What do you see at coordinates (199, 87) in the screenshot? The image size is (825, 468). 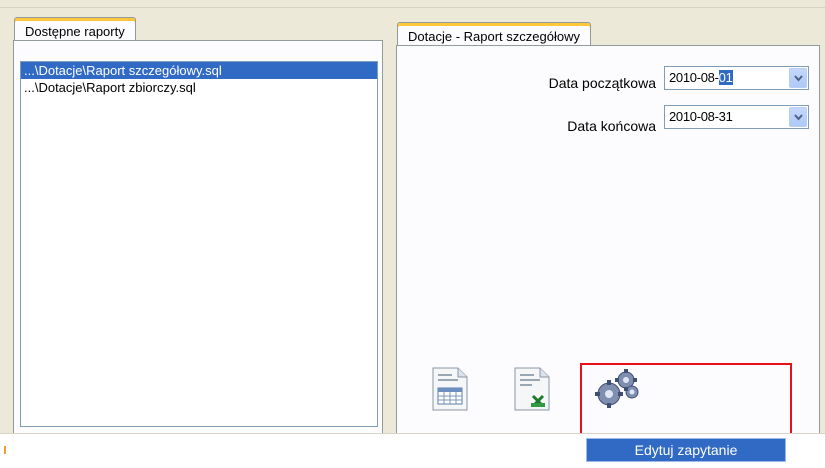 I see `list-item: ...\Dotacje\Raport zbiorczy.sql` at bounding box center [199, 87].